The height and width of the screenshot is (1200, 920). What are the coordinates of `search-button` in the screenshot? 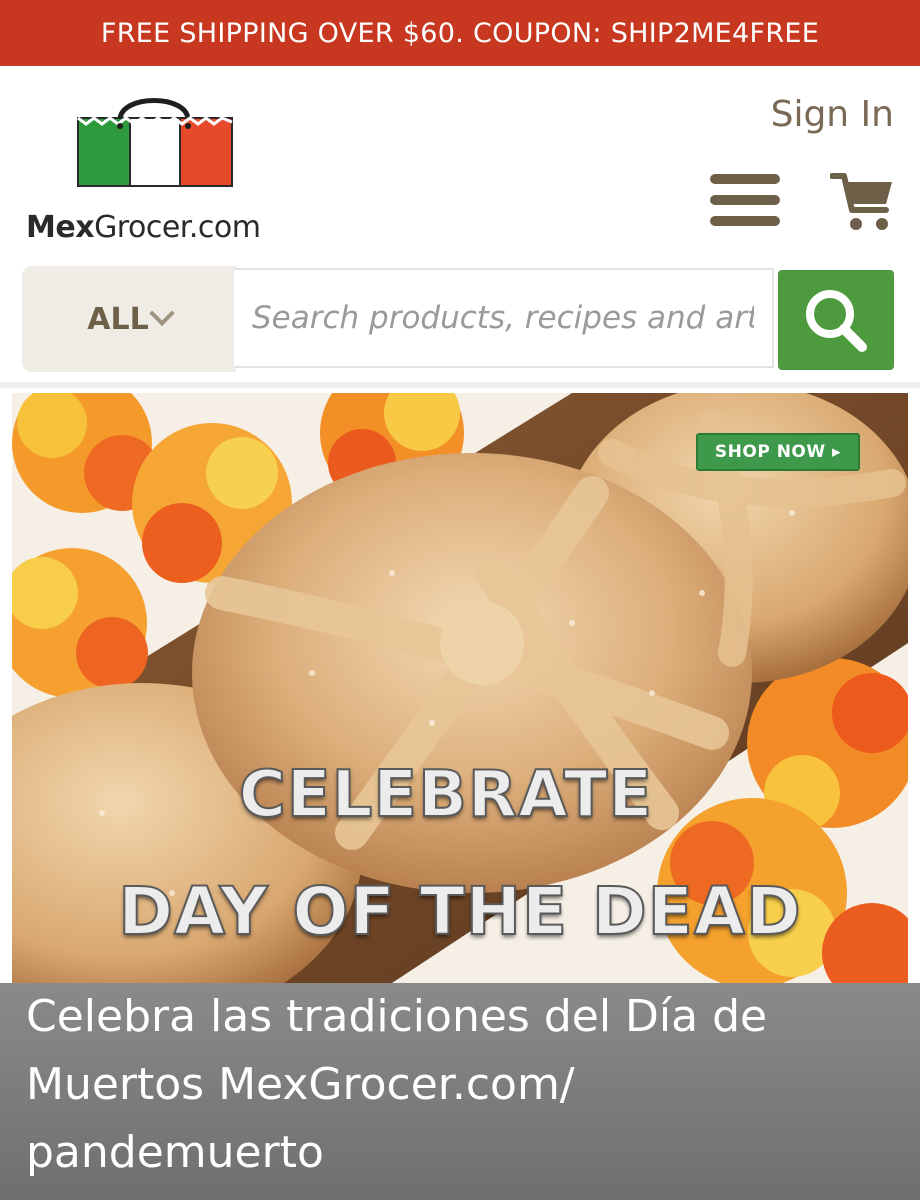 It's located at (836, 320).